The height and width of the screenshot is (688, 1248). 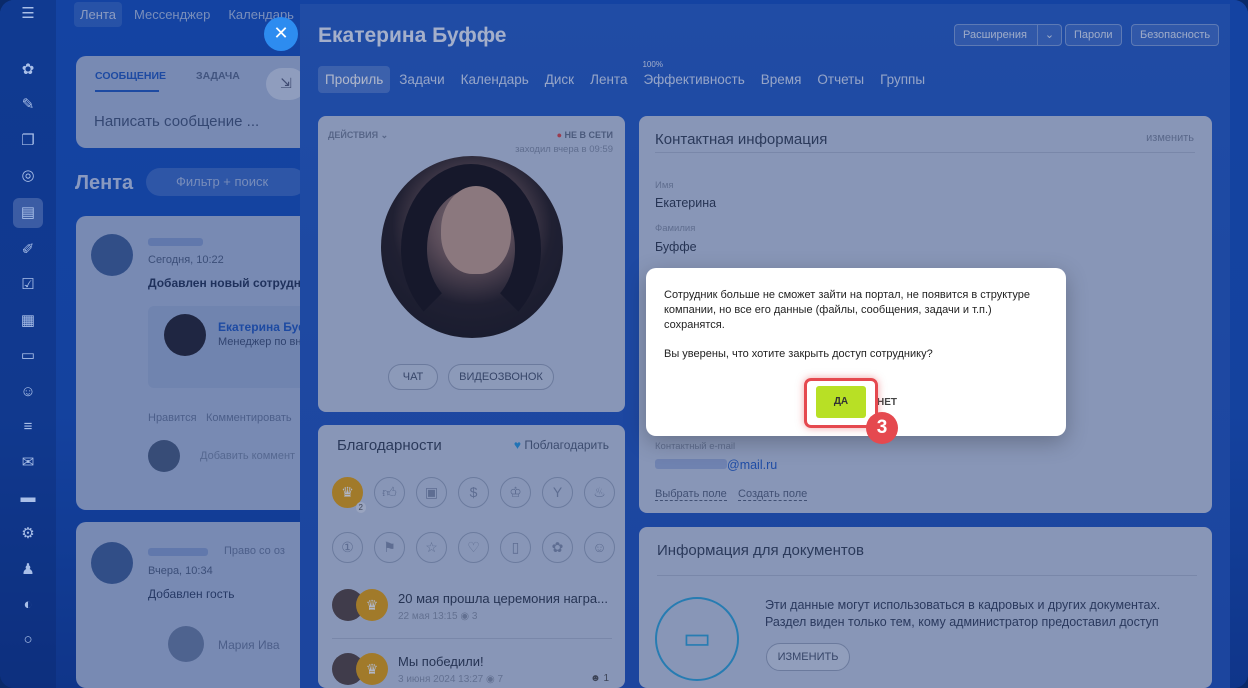 What do you see at coordinates (28, 213) in the screenshot?
I see `feed-icon: ▤` at bounding box center [28, 213].